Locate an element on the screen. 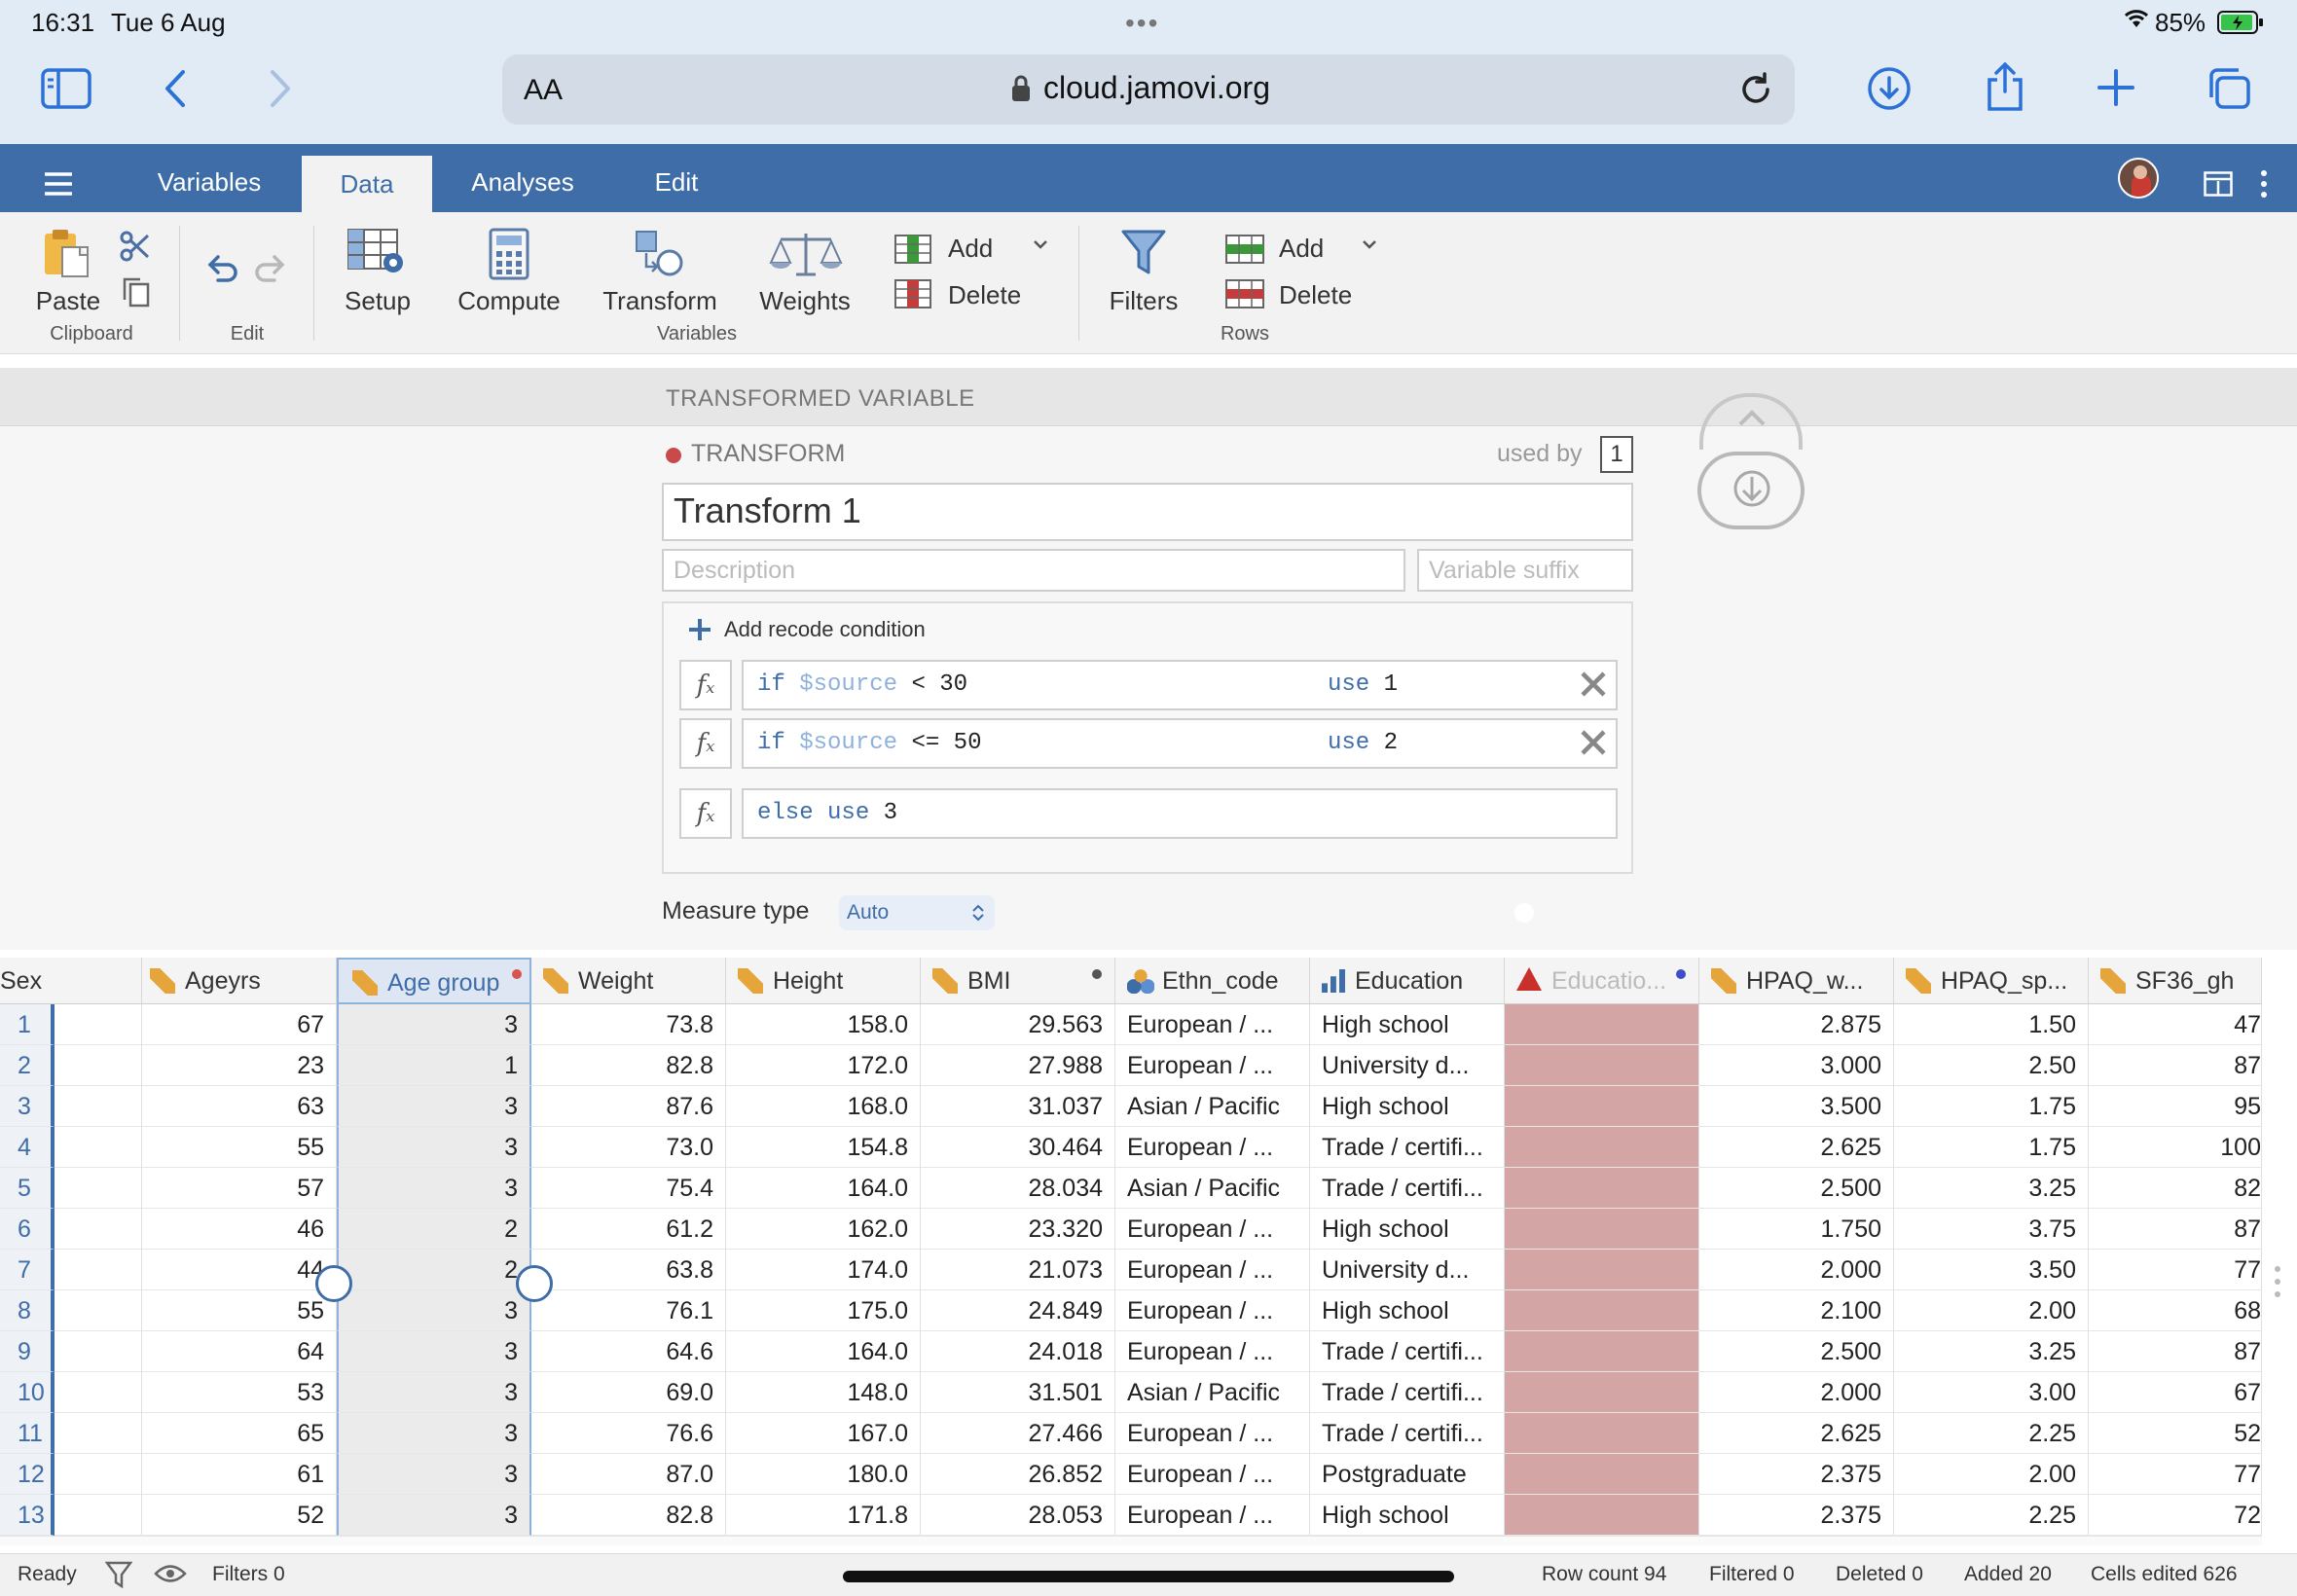 The height and width of the screenshot is (1596, 2297). table-cell: 44 is located at coordinates (239, 1270).